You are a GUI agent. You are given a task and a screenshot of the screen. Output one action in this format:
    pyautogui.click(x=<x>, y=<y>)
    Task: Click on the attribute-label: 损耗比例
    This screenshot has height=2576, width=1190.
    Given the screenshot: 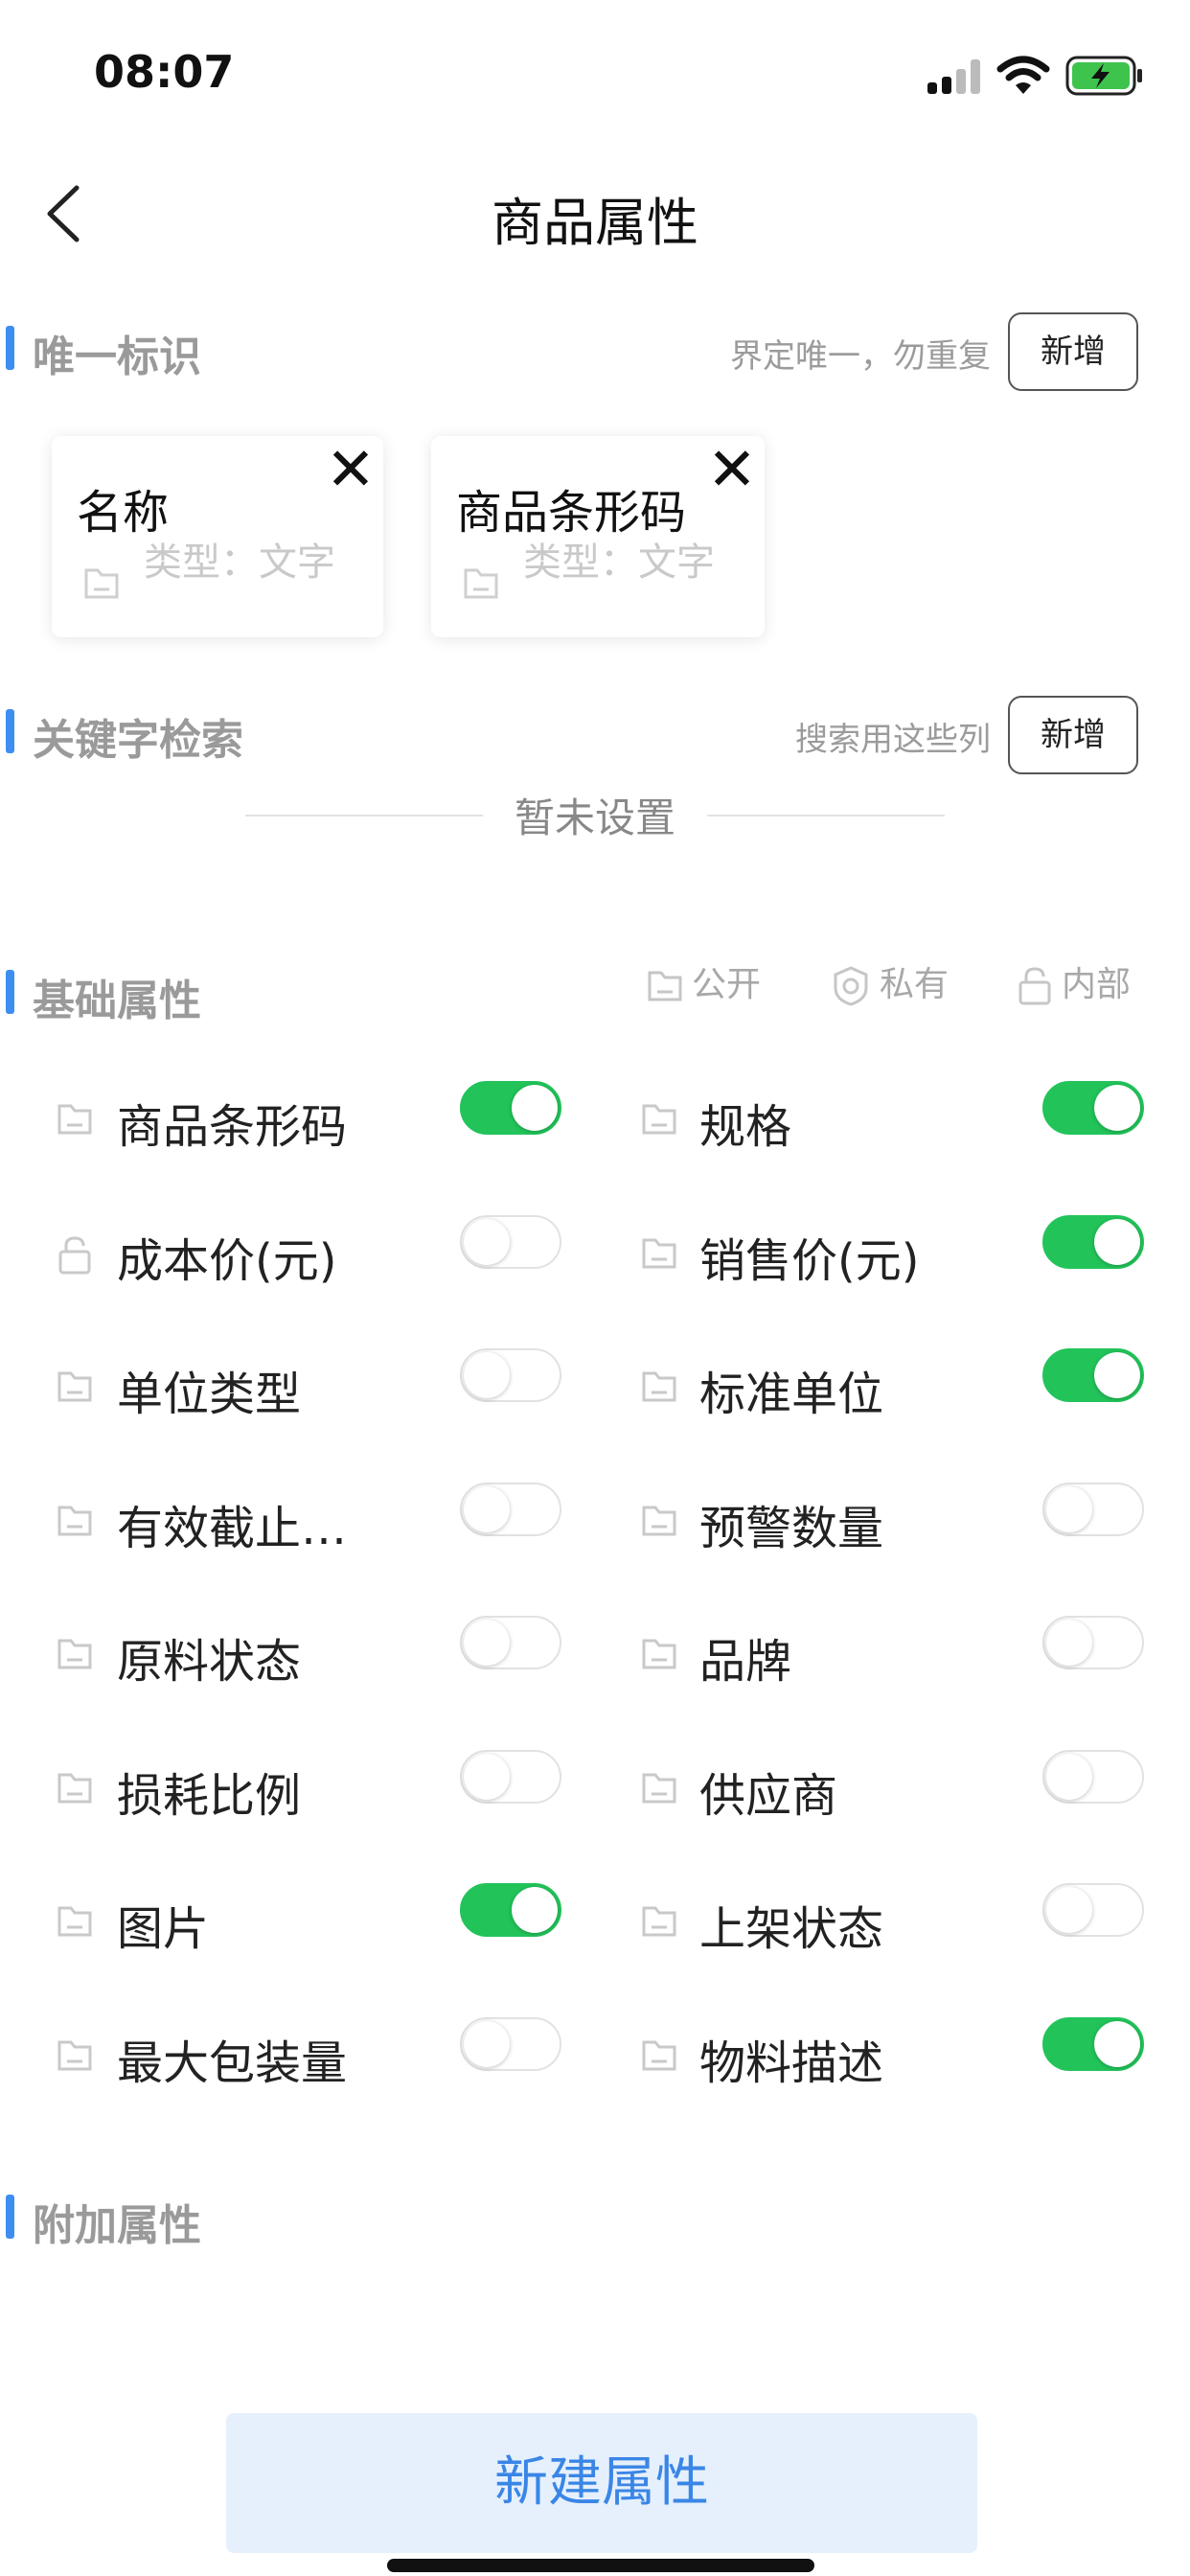 What is the action you would take?
    pyautogui.click(x=210, y=1795)
    